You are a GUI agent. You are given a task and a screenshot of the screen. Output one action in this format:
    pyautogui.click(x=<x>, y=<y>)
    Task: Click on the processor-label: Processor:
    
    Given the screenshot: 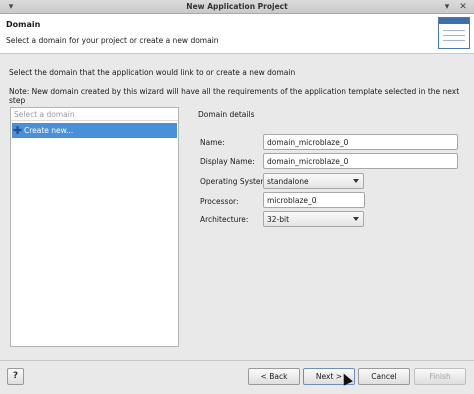 What is the action you would take?
    pyautogui.click(x=219, y=201)
    